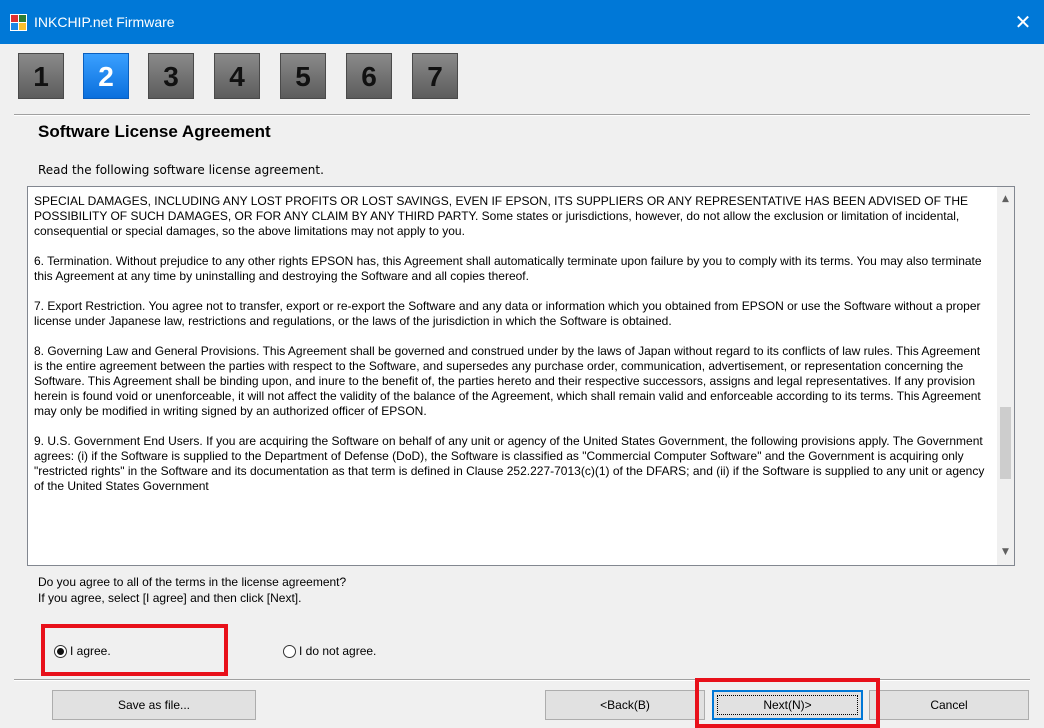 The image size is (1044, 728). Describe the element at coordinates (522, 22) in the screenshot. I see `title-bar: INKCHIP.net Firmware ✕` at that location.